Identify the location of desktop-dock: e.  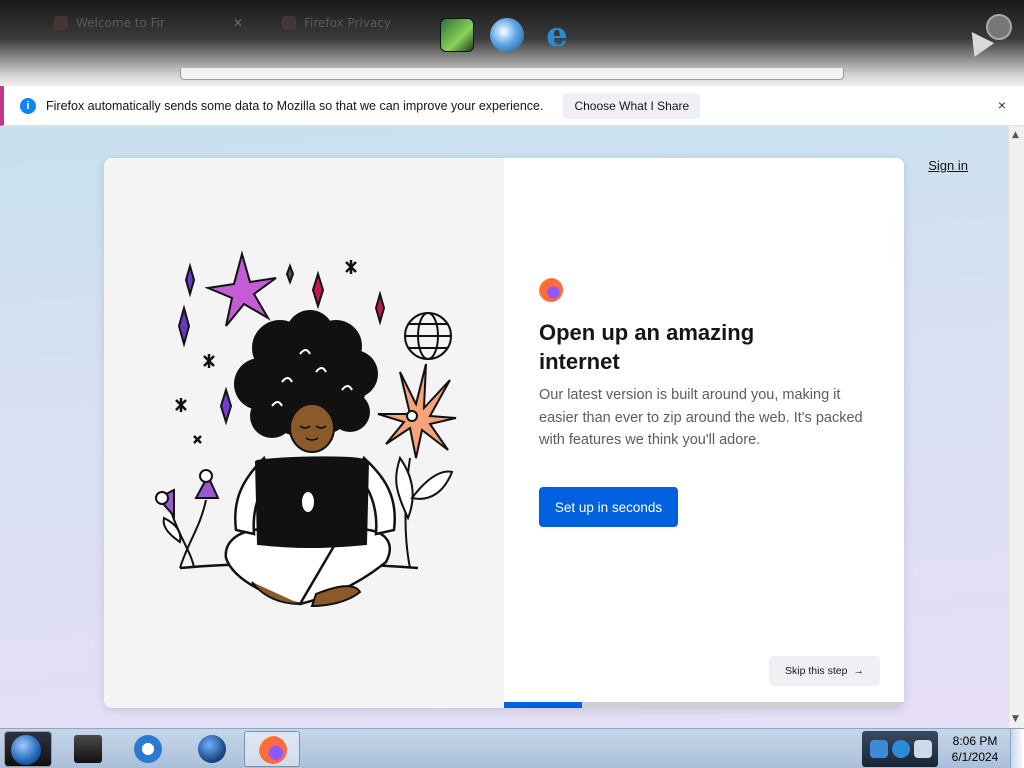
(507, 35).